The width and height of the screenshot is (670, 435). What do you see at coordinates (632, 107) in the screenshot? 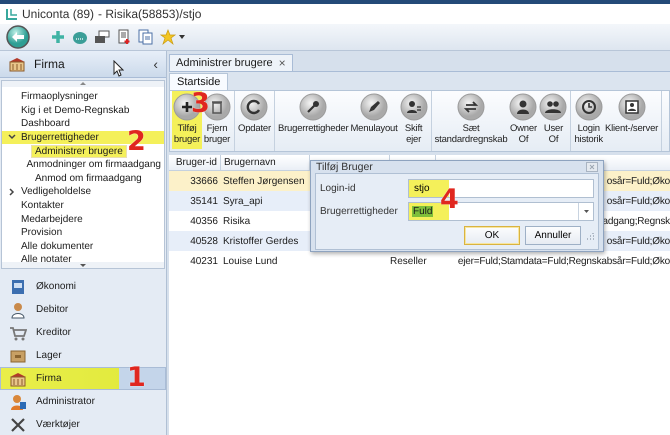
I see `id-card-icon` at bounding box center [632, 107].